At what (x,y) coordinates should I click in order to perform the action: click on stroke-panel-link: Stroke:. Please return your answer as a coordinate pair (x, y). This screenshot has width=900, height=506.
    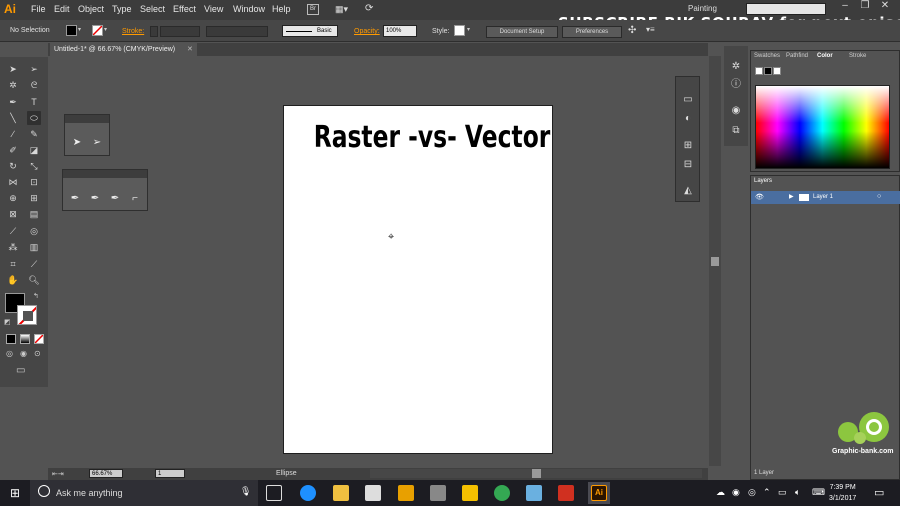
    Looking at the image, I should click on (133, 31).